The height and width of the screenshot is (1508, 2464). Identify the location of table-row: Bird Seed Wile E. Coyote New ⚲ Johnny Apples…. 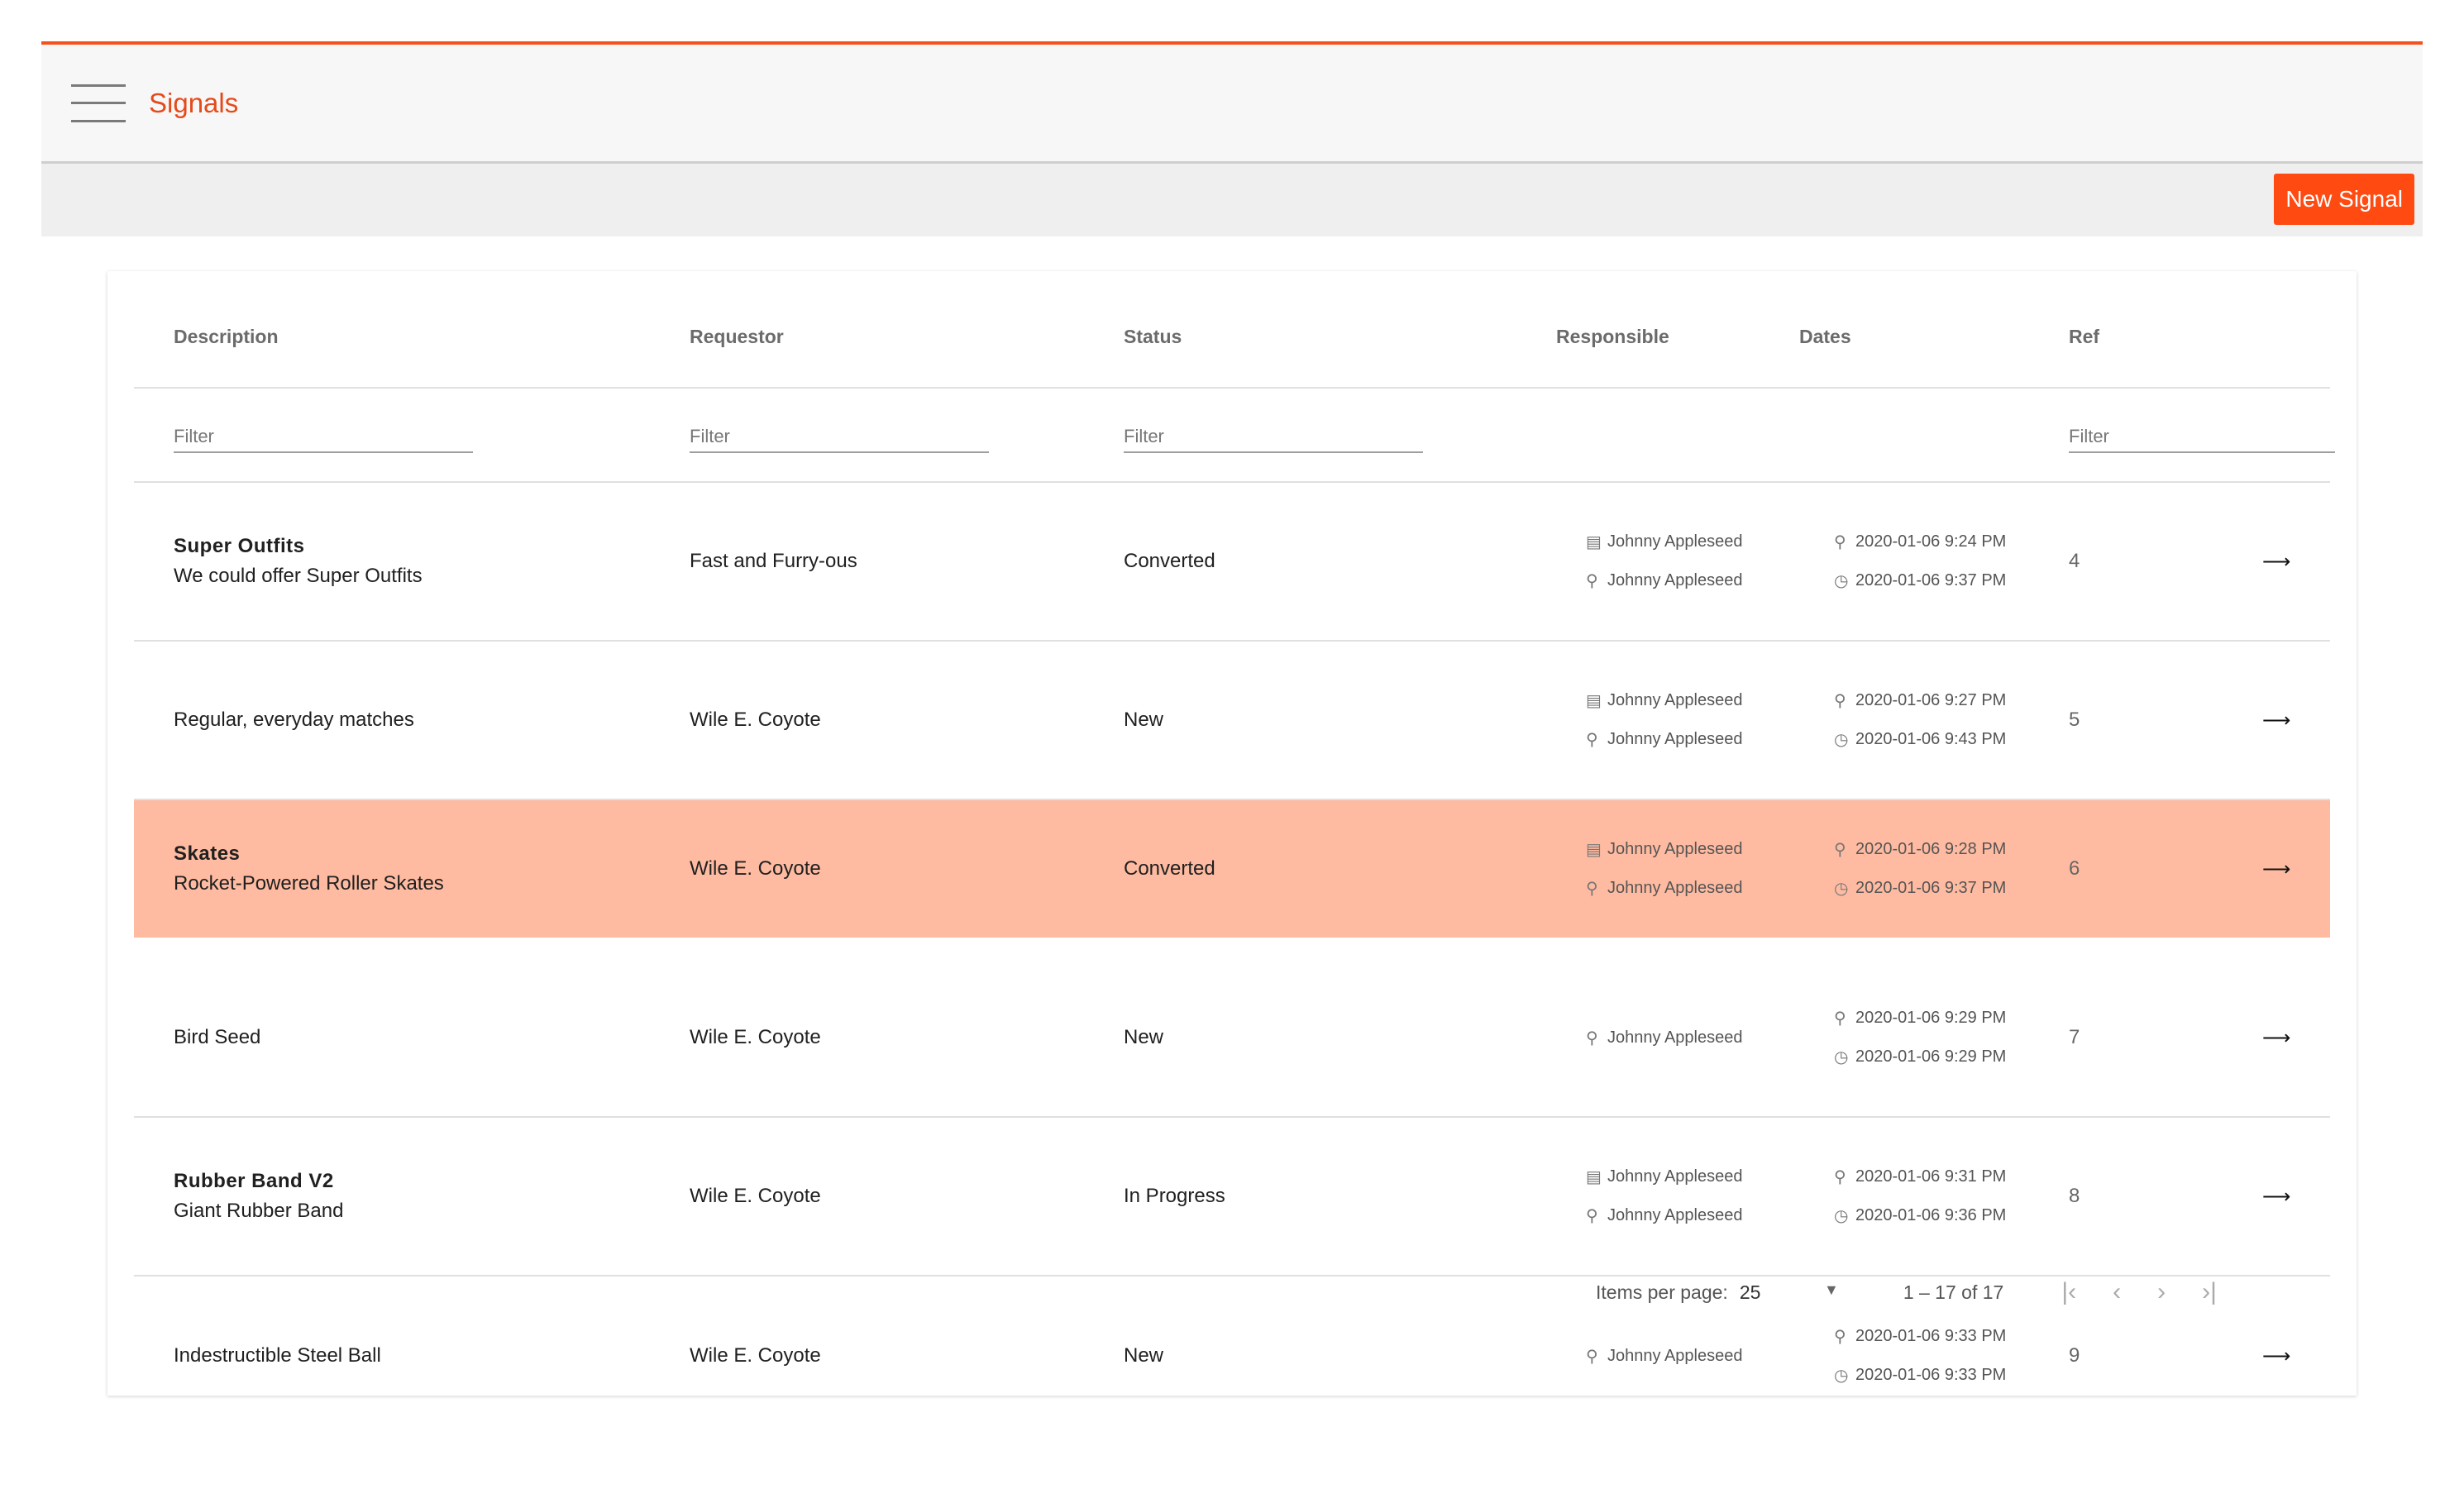
(1232, 1038).